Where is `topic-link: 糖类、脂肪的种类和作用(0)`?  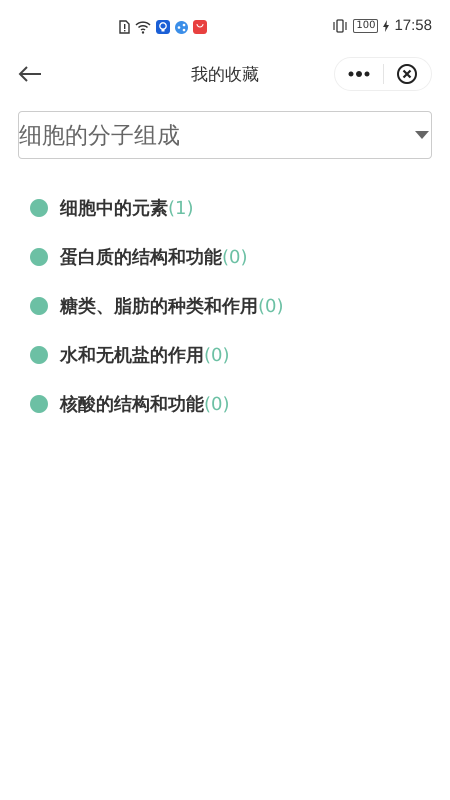 topic-link: 糖类、脂肪的种类和作用(0) is located at coordinates (172, 306).